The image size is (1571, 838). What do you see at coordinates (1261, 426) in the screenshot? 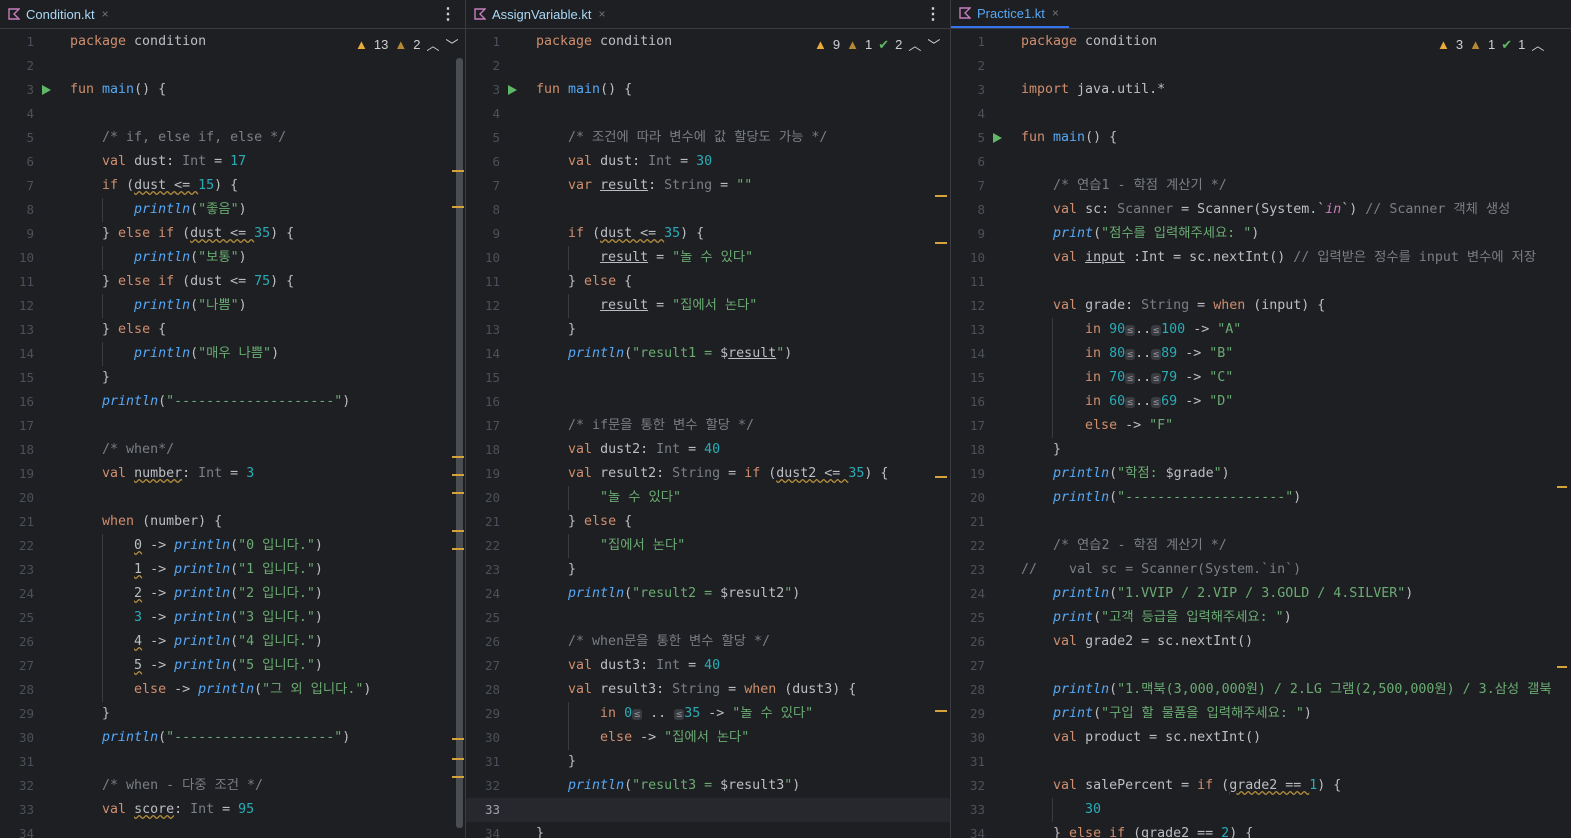
I see `code-line: else -> "F"` at bounding box center [1261, 426].